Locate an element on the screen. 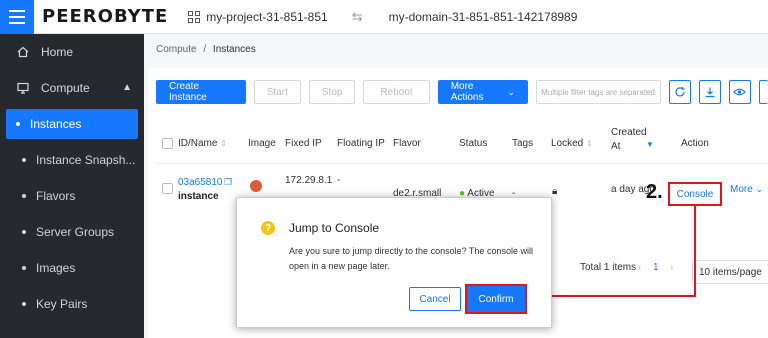 The width and height of the screenshot is (768, 338). confirm-button: Confirm is located at coordinates (496, 299).